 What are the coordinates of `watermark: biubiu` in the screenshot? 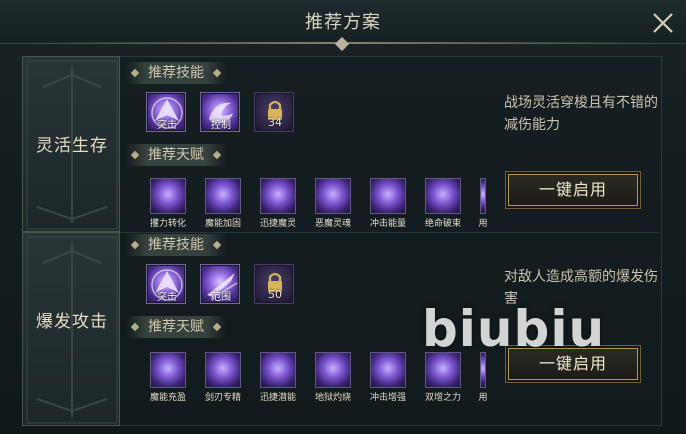 It's located at (514, 329).